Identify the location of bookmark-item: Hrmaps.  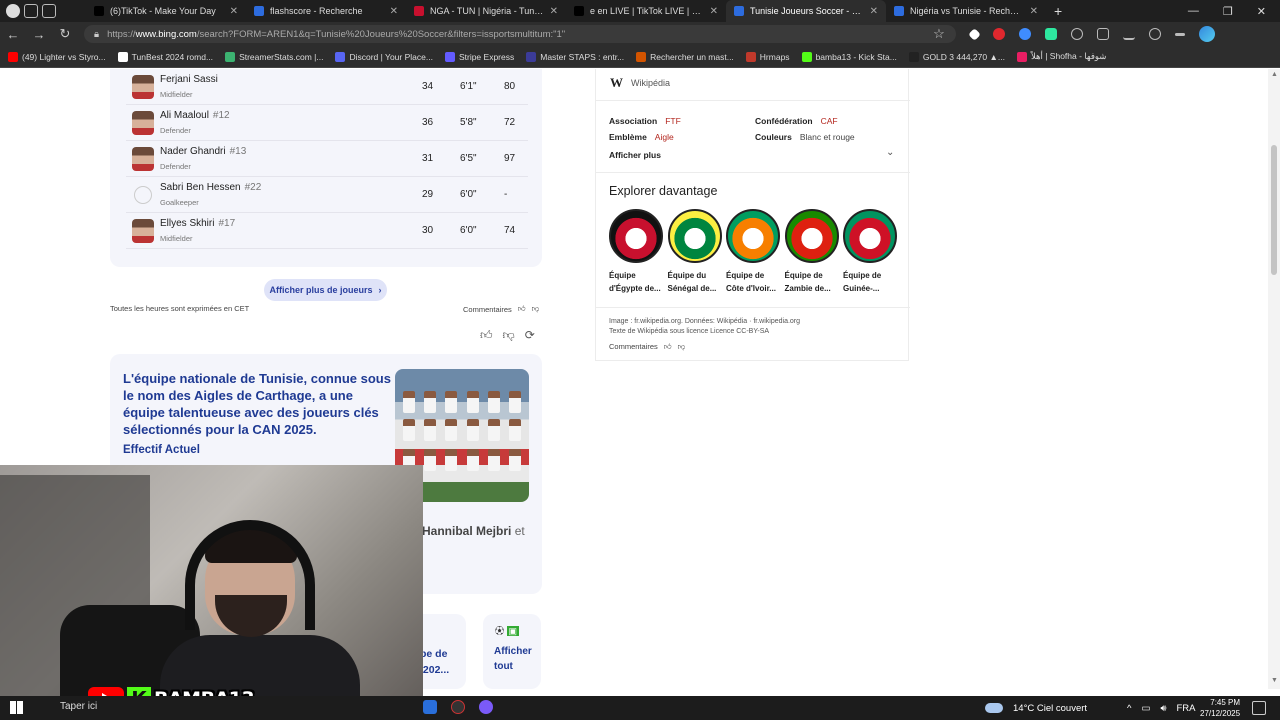
(767, 56).